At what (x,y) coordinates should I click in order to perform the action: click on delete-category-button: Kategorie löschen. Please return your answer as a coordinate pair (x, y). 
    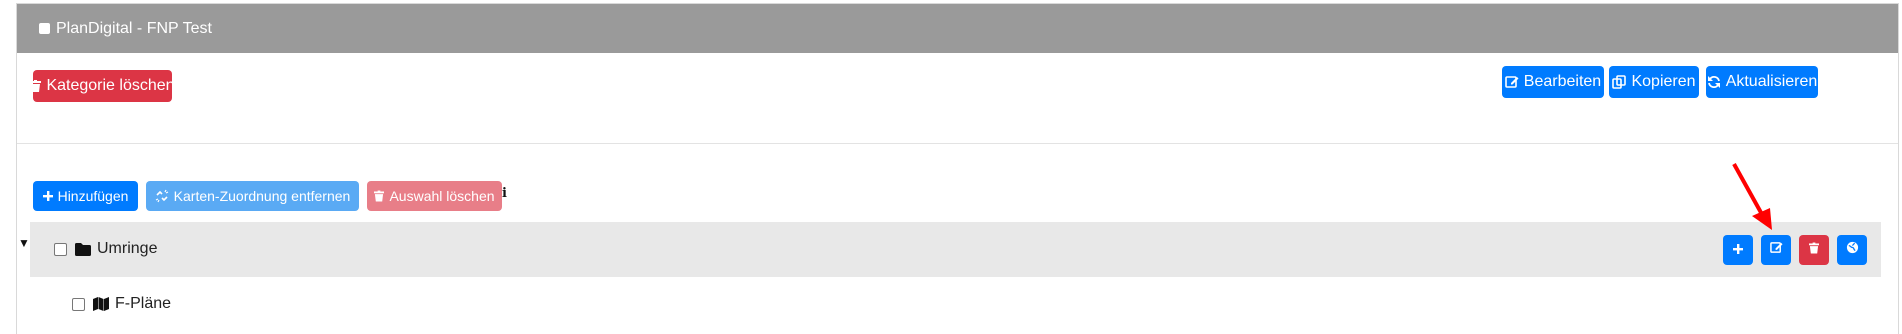
    Looking at the image, I should click on (102, 86).